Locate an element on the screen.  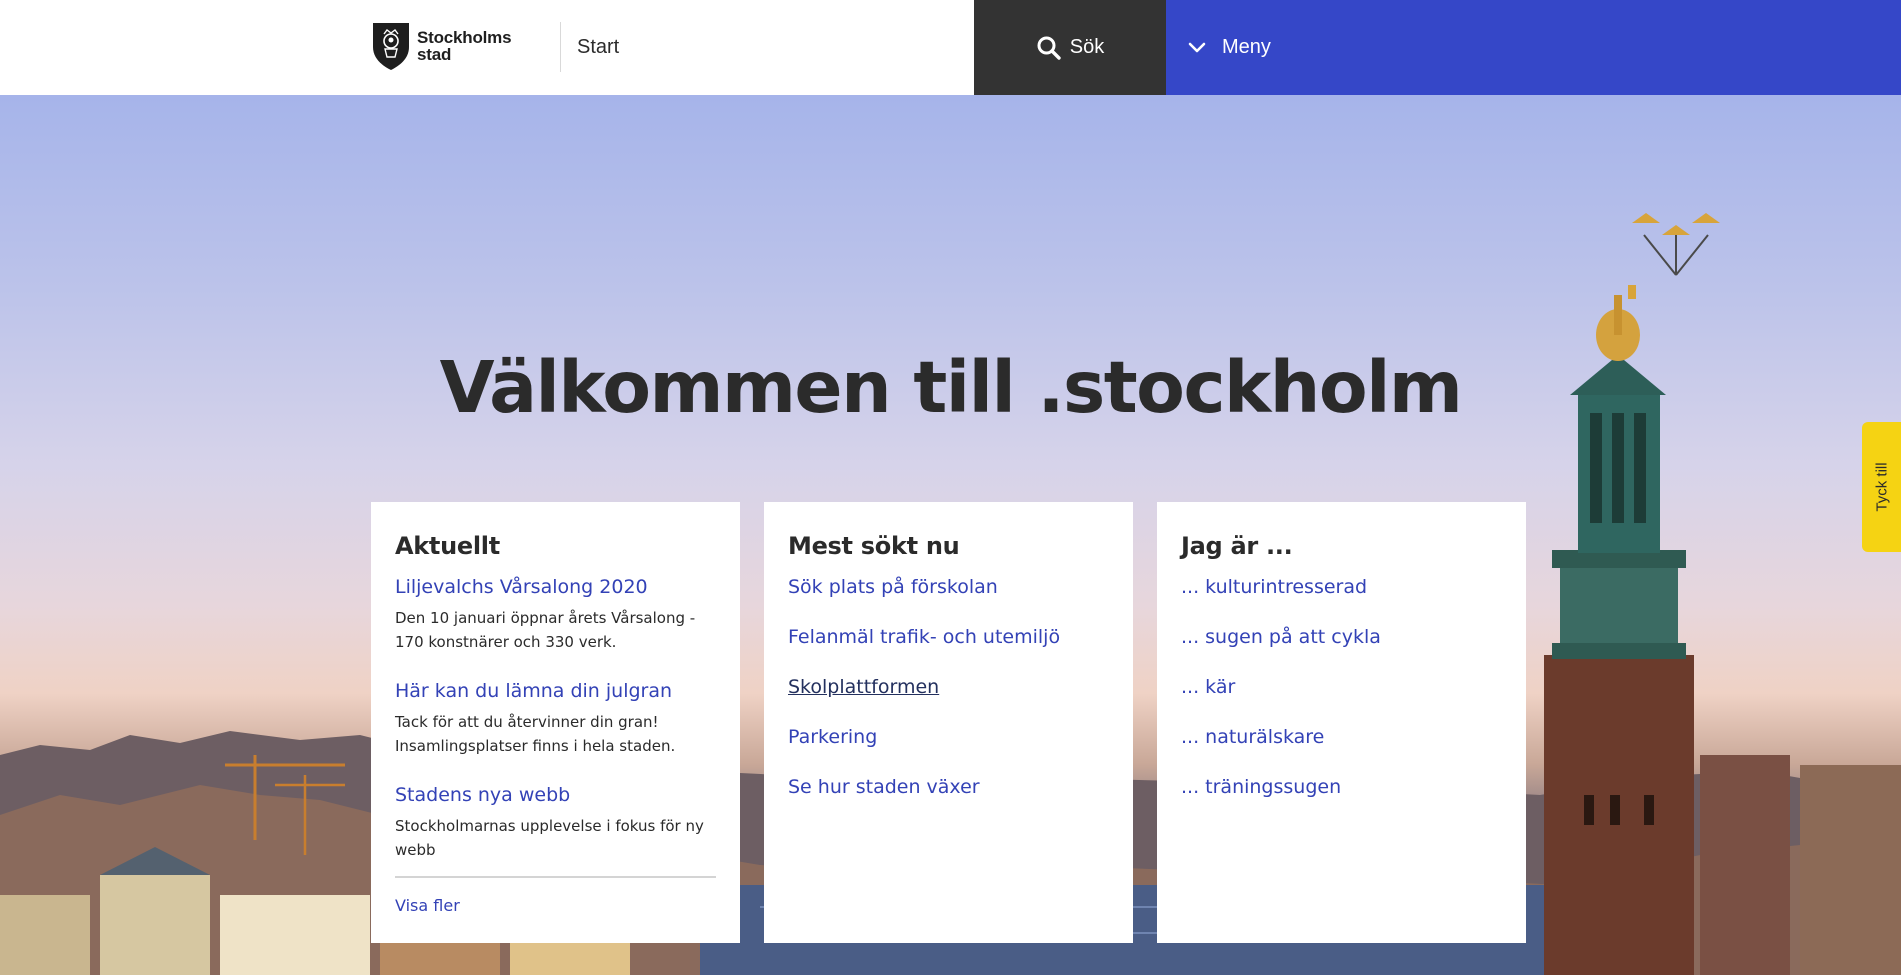
menu-button: Meny is located at coordinates (1533, 47).